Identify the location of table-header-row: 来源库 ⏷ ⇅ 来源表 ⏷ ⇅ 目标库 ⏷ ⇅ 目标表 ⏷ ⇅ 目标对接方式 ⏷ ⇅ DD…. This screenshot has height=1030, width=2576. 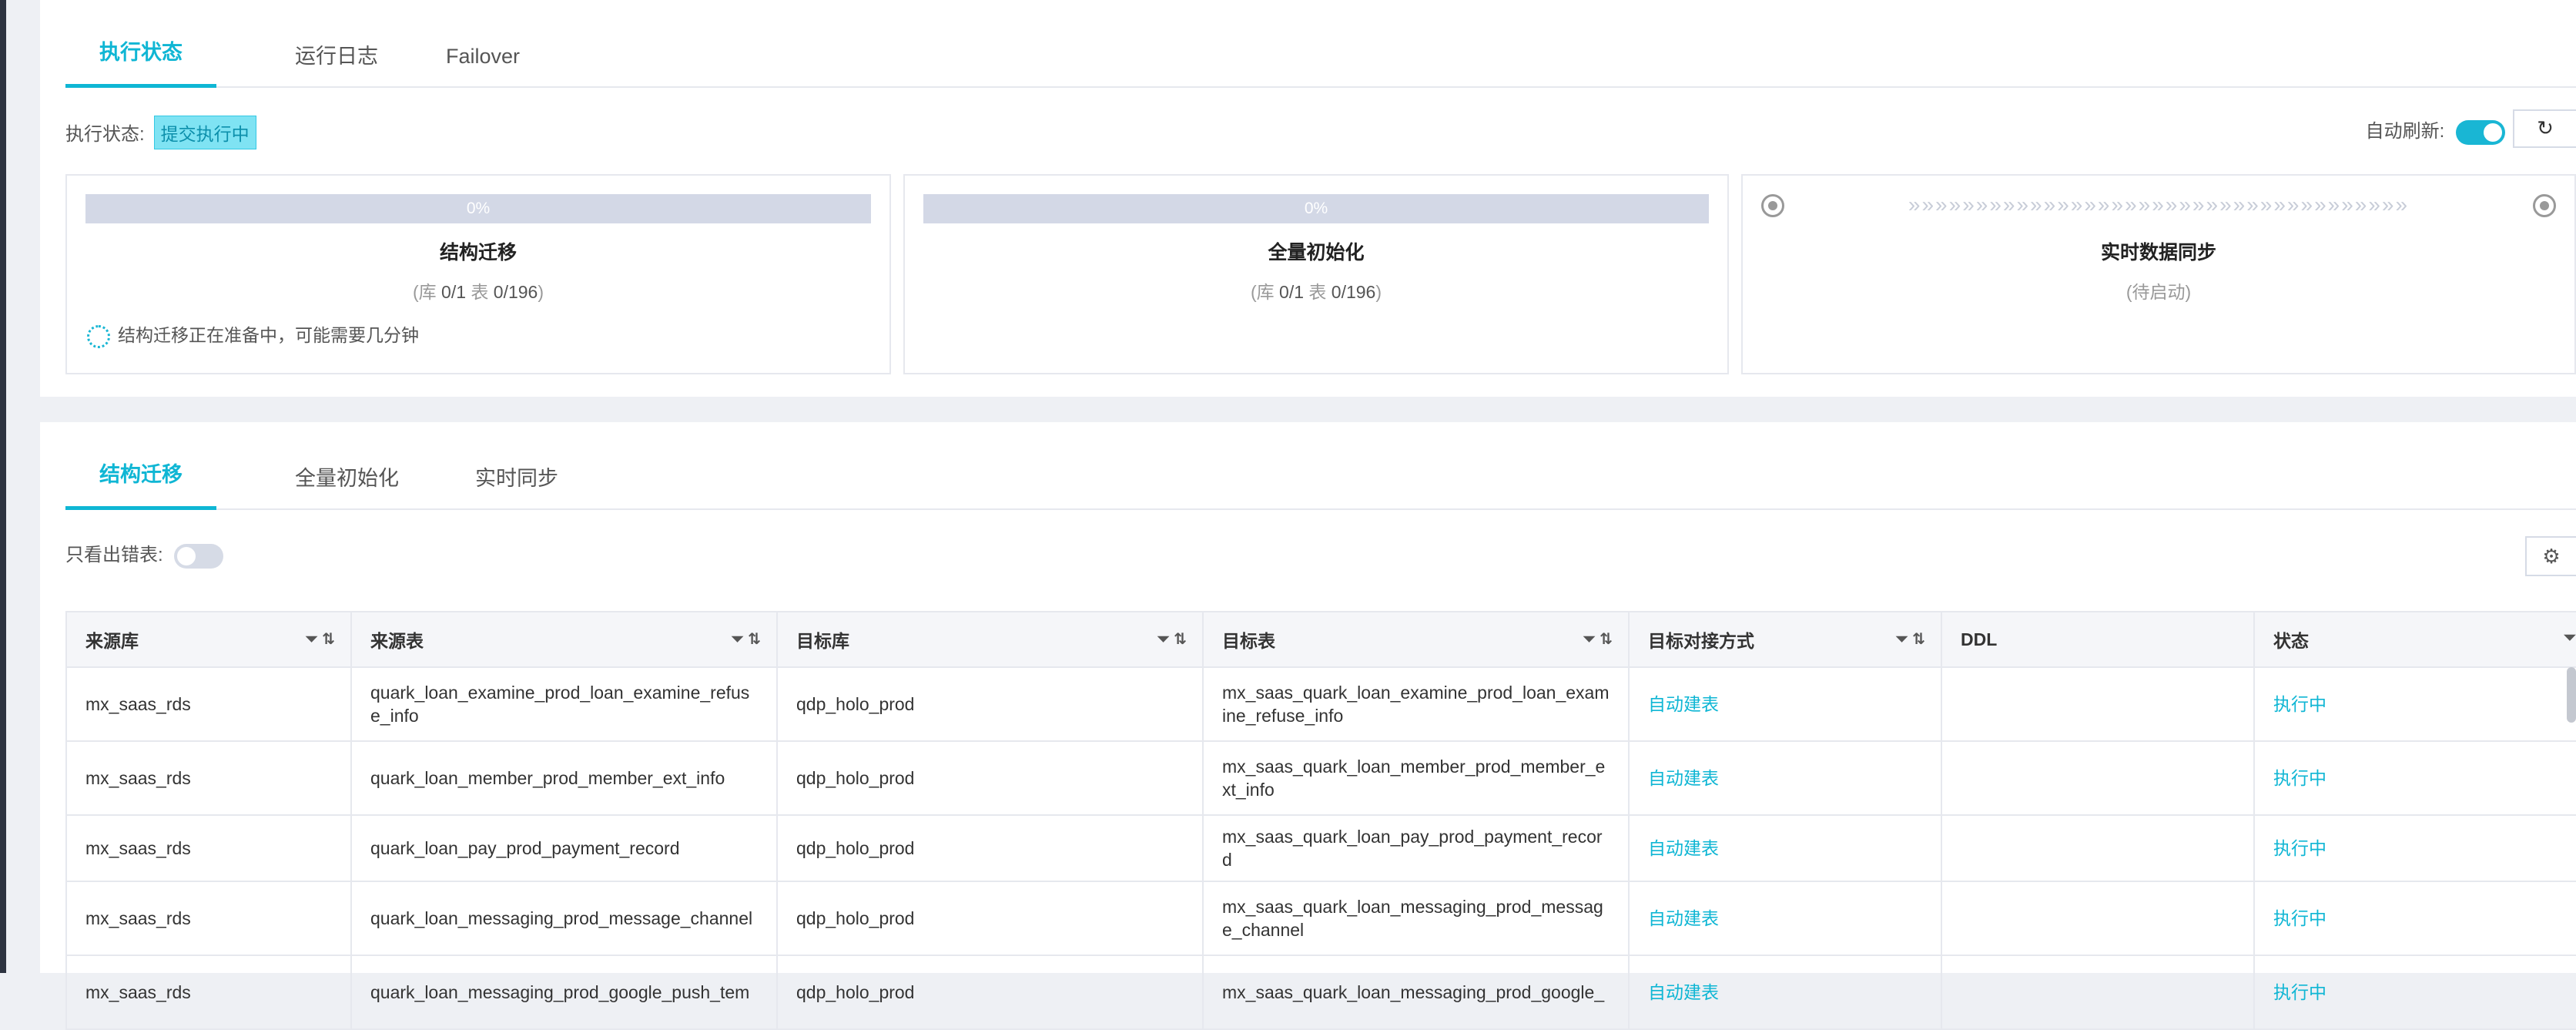
(1320, 639).